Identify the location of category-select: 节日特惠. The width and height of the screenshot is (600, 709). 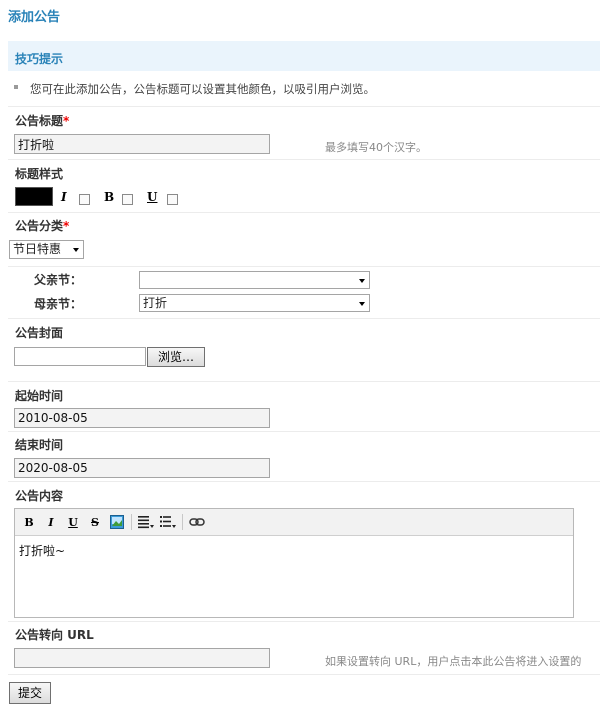
(46, 249).